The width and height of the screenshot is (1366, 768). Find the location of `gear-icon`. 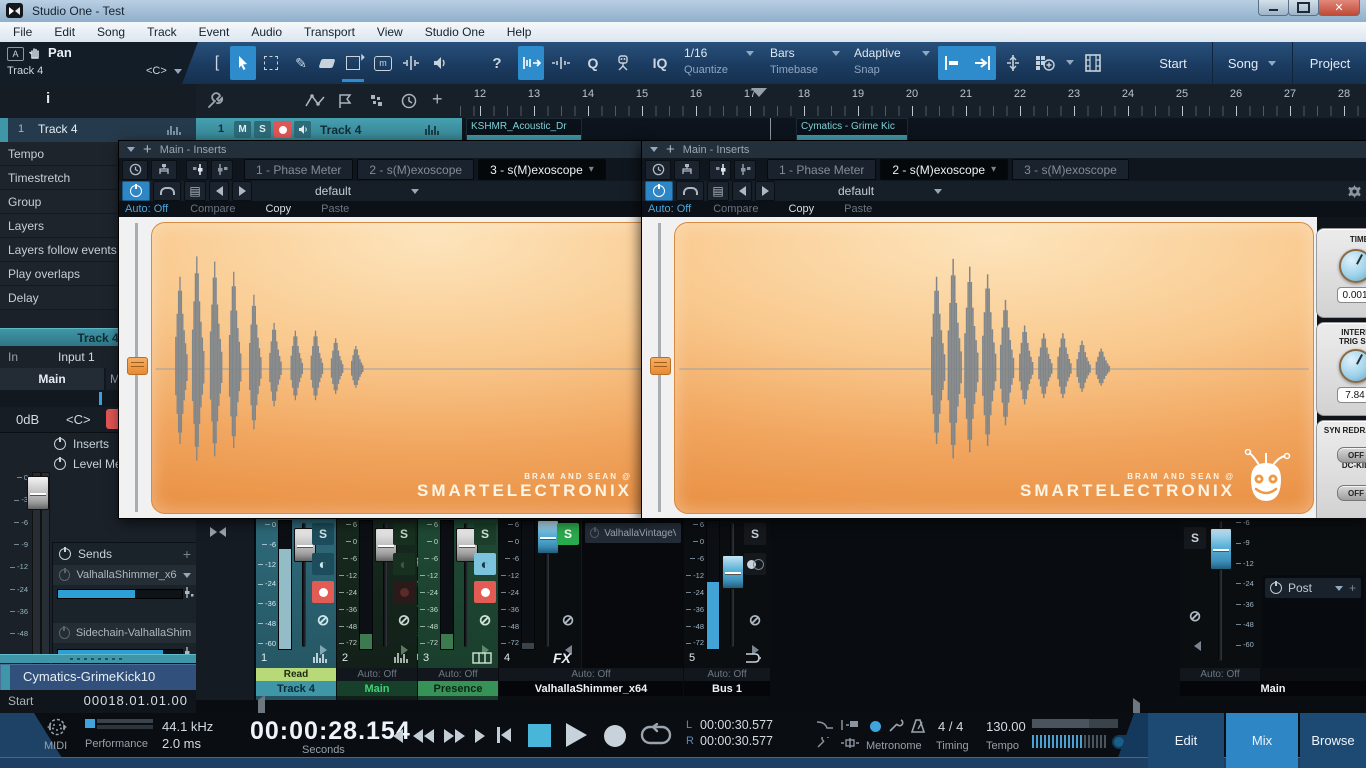

gear-icon is located at coordinates (1354, 191).